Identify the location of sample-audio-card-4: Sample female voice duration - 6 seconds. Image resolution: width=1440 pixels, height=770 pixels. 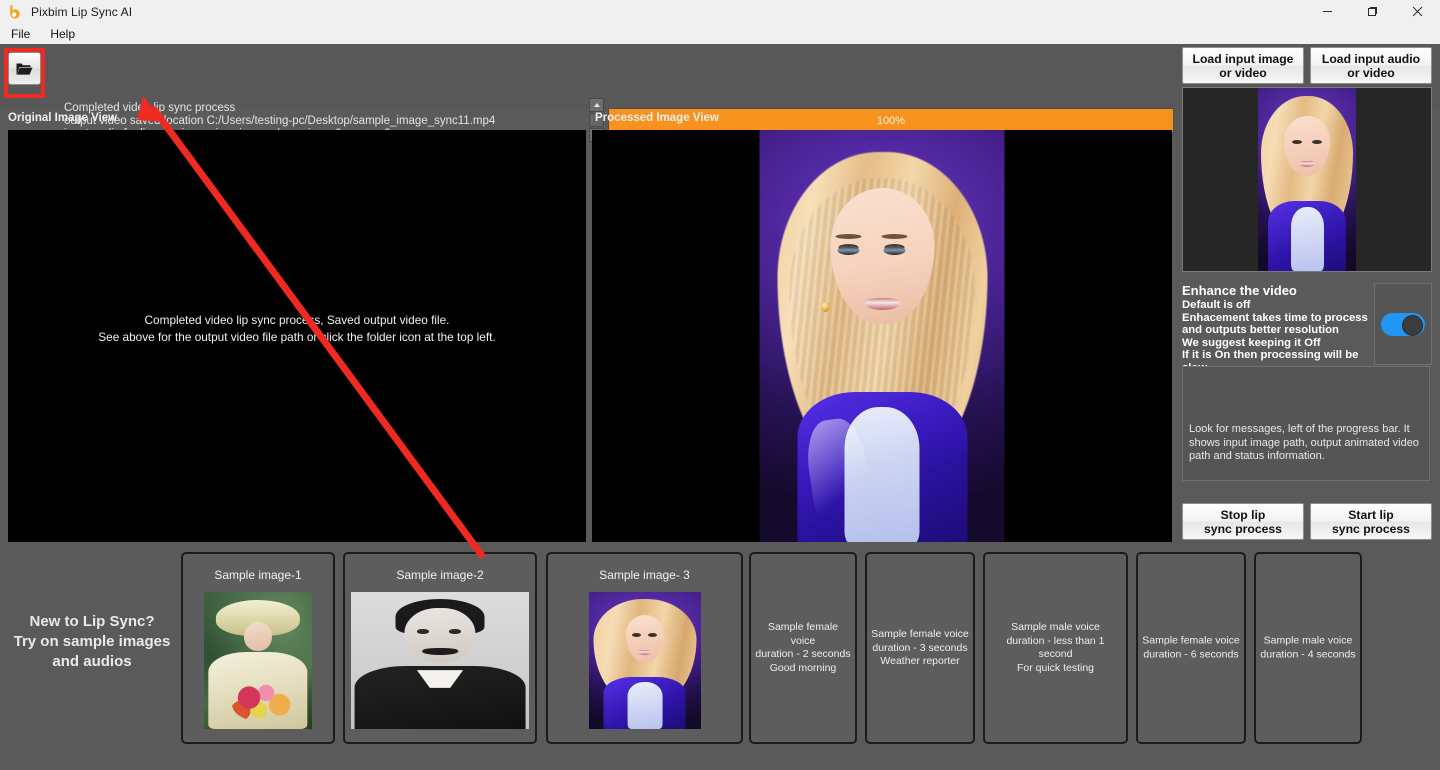
(1191, 648).